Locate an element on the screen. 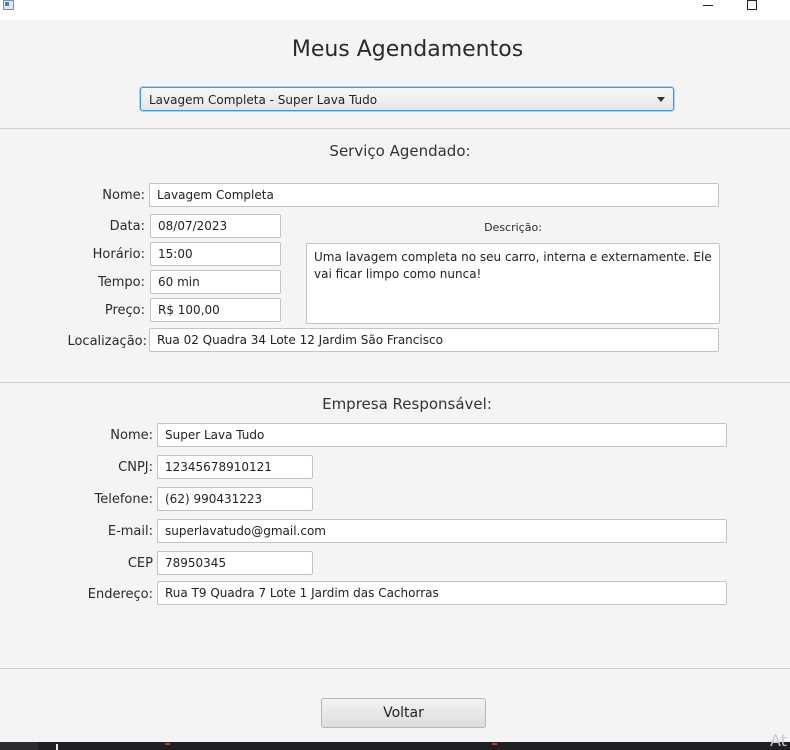 The image size is (790, 750). company-name-field: Super Lava Tudo is located at coordinates (442, 435).